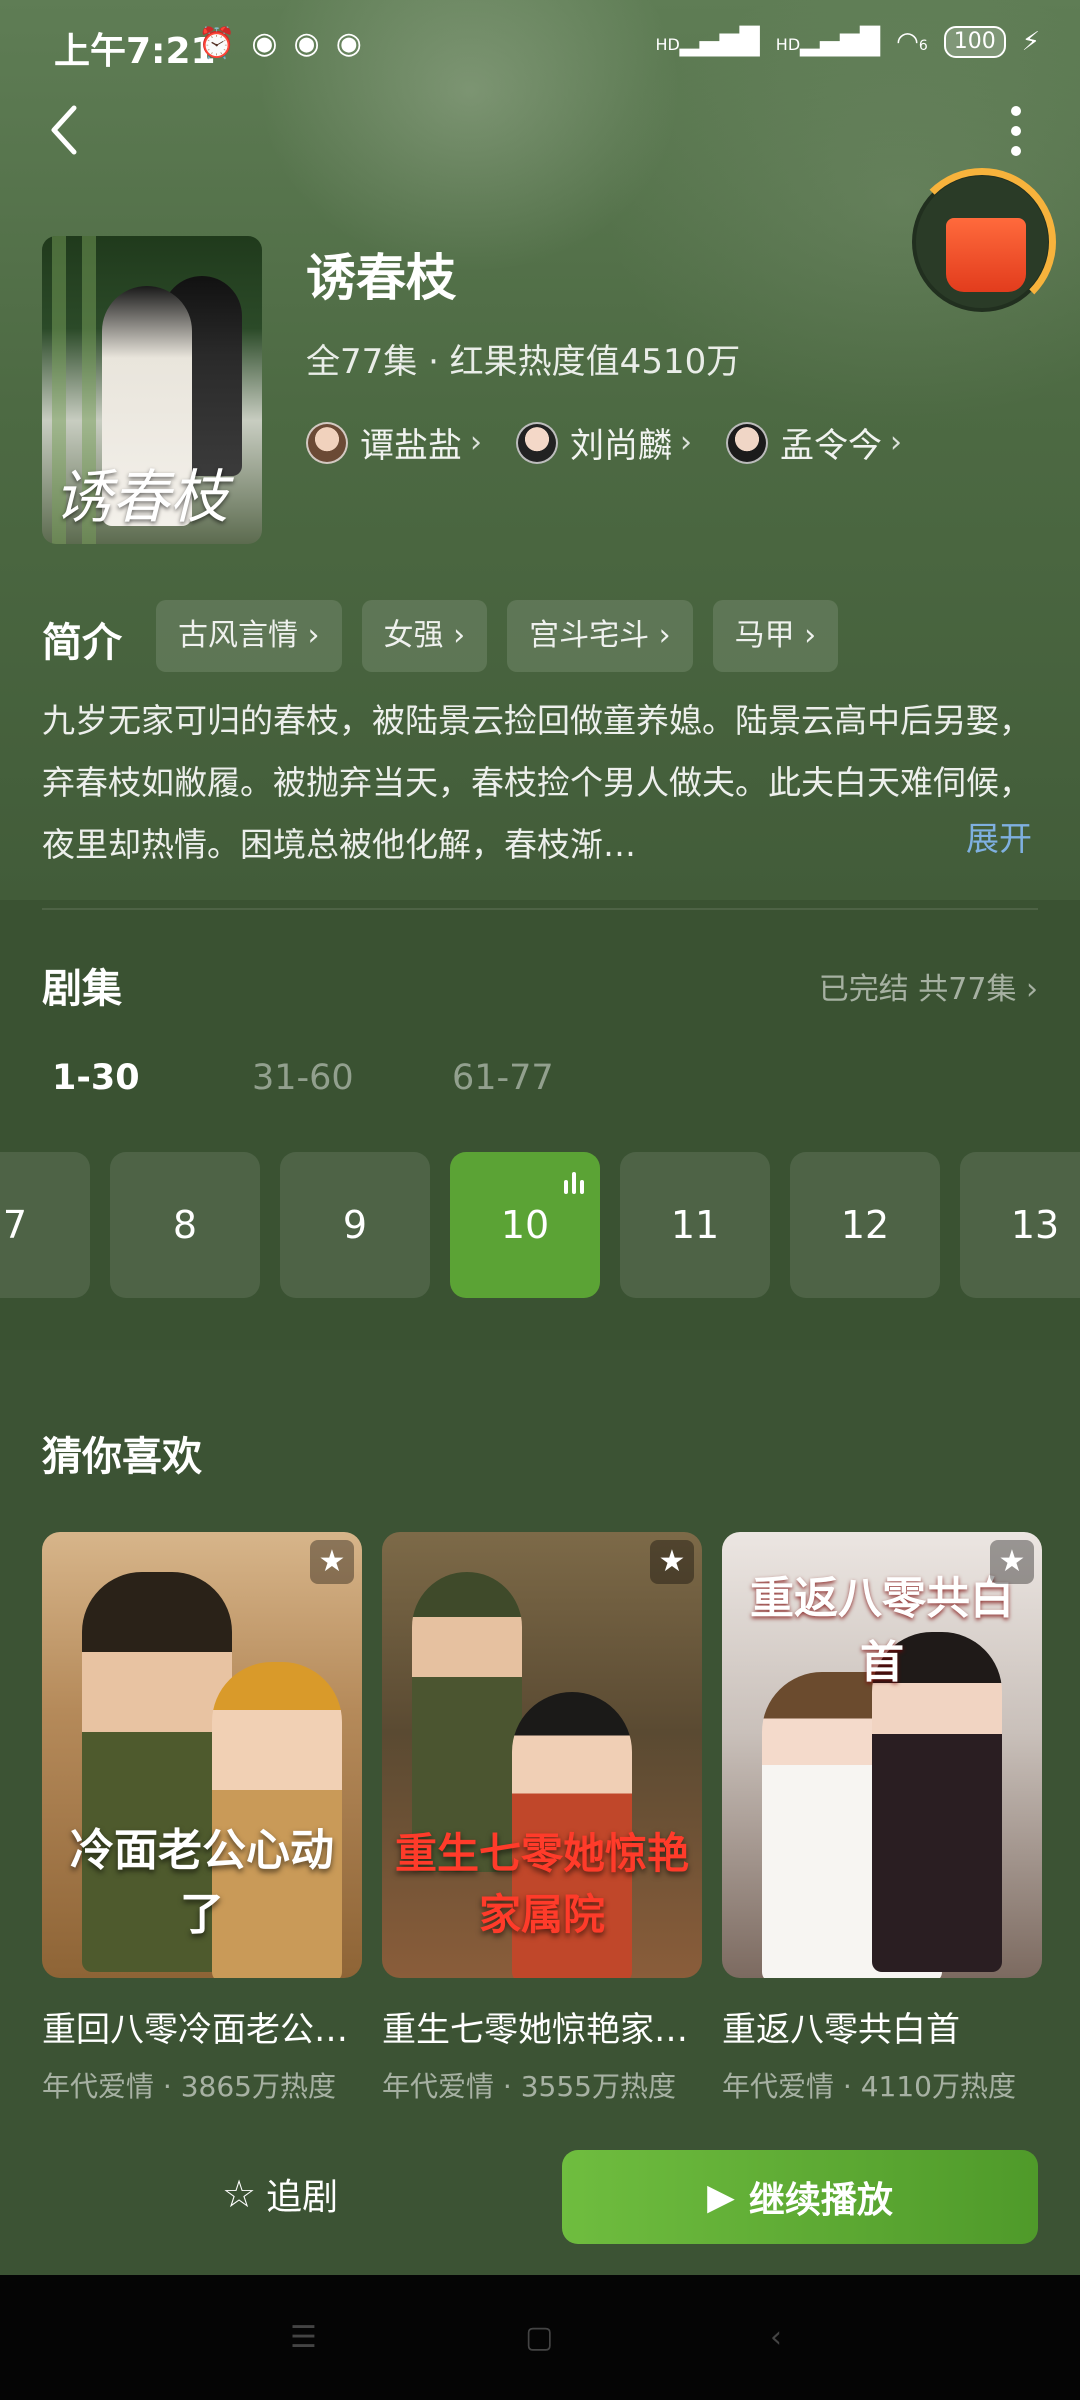  I want to click on genre-tag: 女强 ›, so click(424, 636).